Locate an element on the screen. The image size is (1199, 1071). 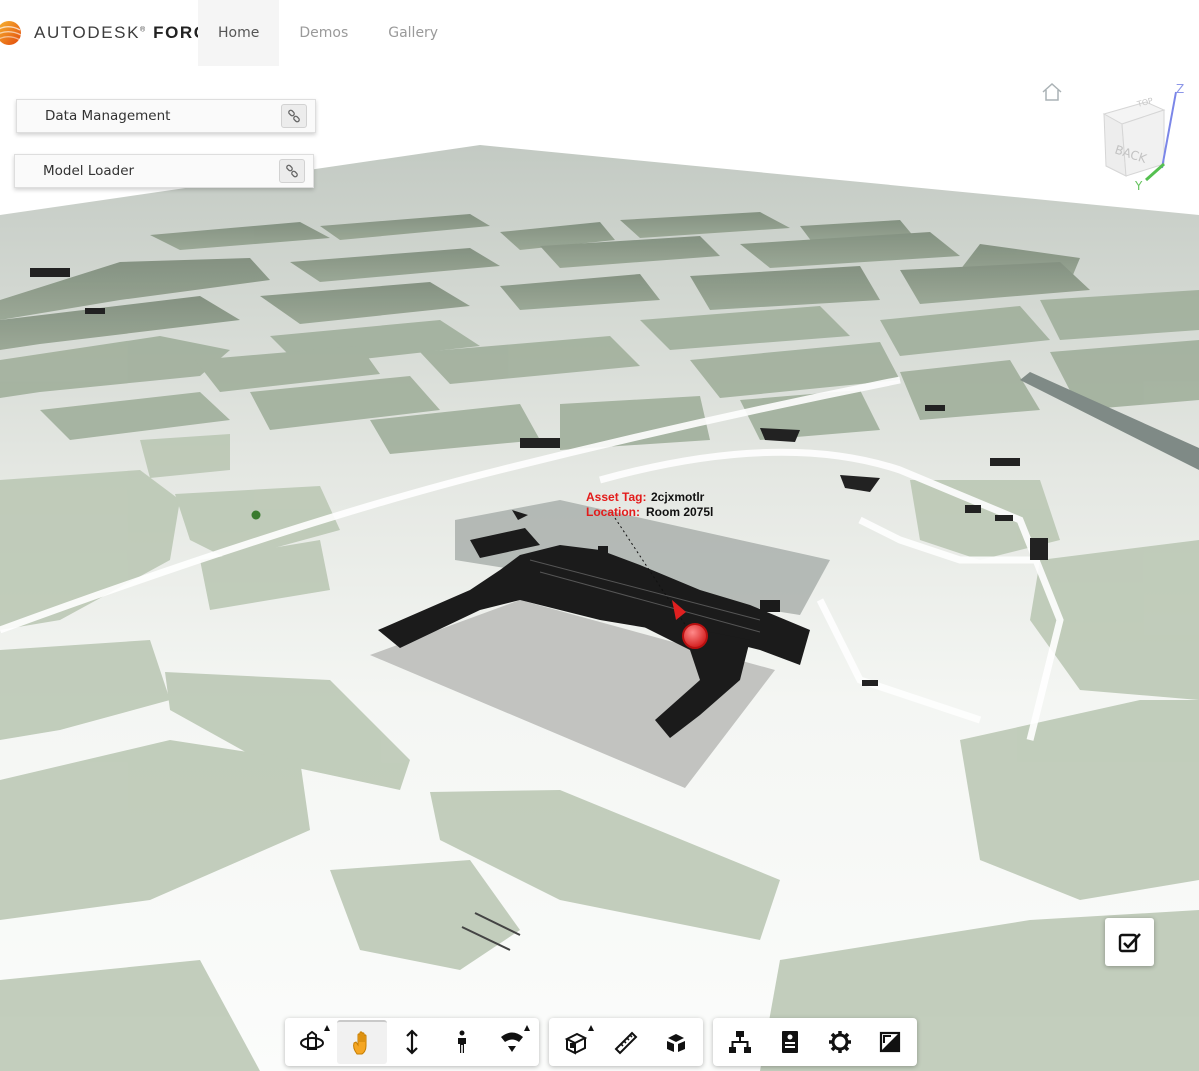
asset-tag-key: Asset Tag: is located at coordinates (616, 497).